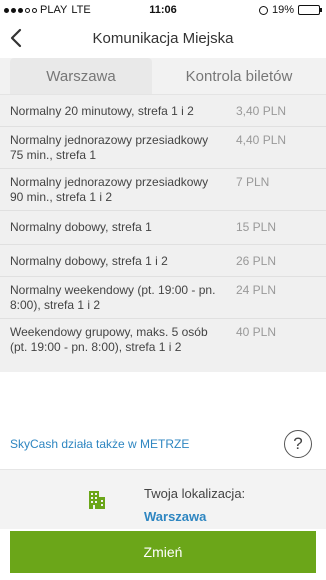  Describe the element at coordinates (163, 552) in the screenshot. I see `change-location-button: Zmień` at that location.